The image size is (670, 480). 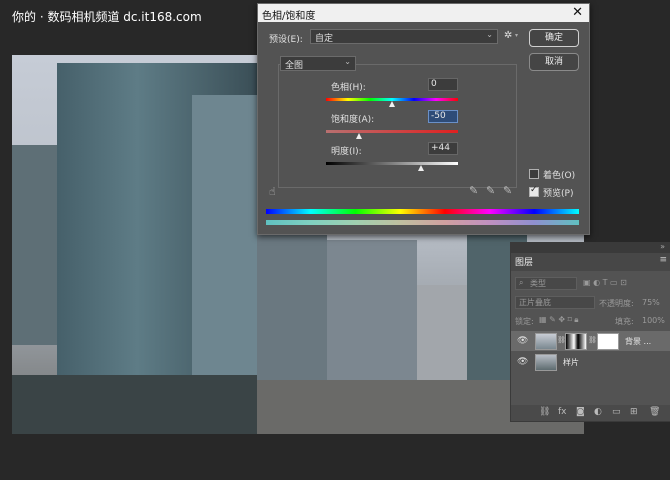 What do you see at coordinates (605, 282) in the screenshot?
I see `filter-icons: ▣ ◐ T ▭ ⊡` at bounding box center [605, 282].